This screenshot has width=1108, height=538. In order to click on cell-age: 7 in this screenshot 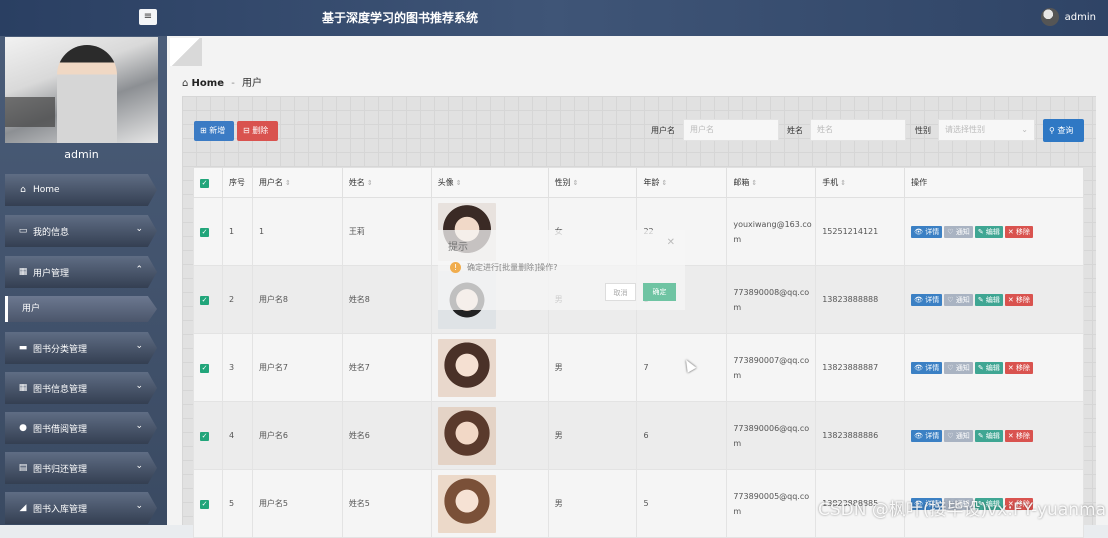, I will do `click(682, 367)`.